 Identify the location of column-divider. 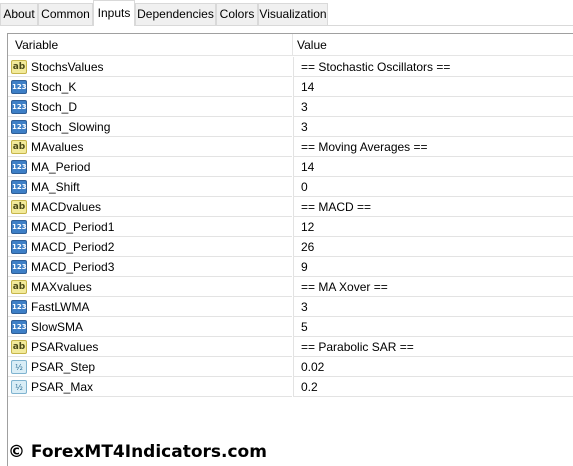
(292, 45).